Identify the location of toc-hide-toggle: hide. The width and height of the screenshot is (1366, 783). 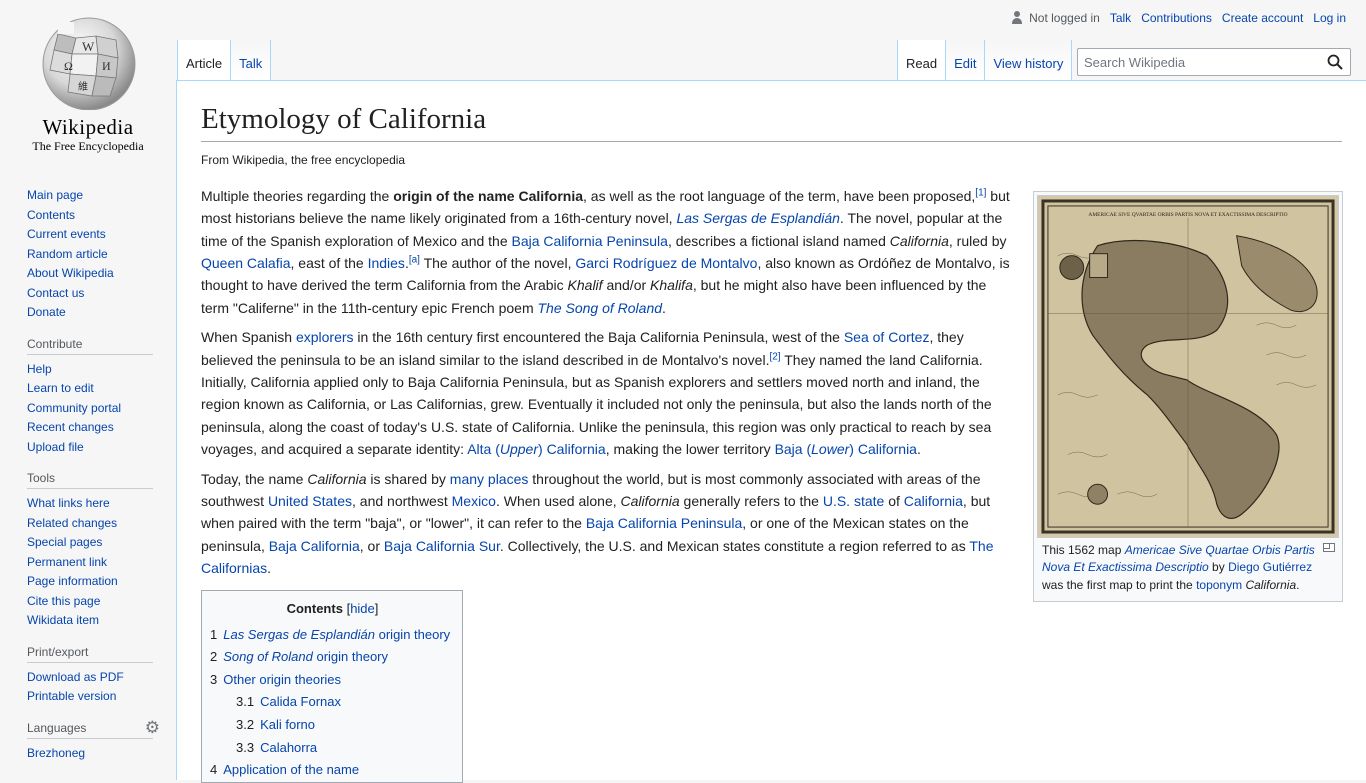
(362, 608).